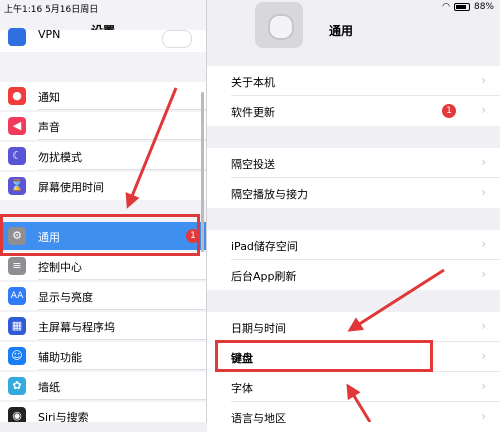 The image size is (500, 432). What do you see at coordinates (17, 266) in the screenshot?
I see `switches-icon: ≡` at bounding box center [17, 266].